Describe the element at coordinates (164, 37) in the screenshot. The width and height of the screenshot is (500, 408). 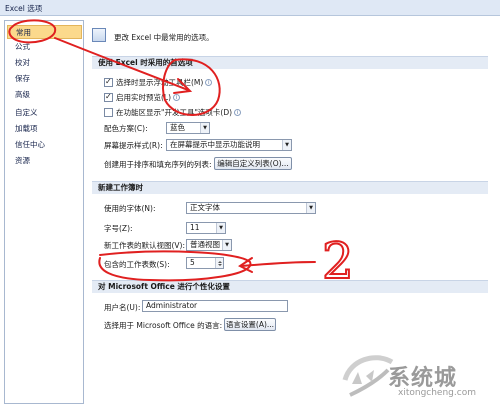
I see `page-banner: 更改 Excel 中最常用的选项。` at that location.